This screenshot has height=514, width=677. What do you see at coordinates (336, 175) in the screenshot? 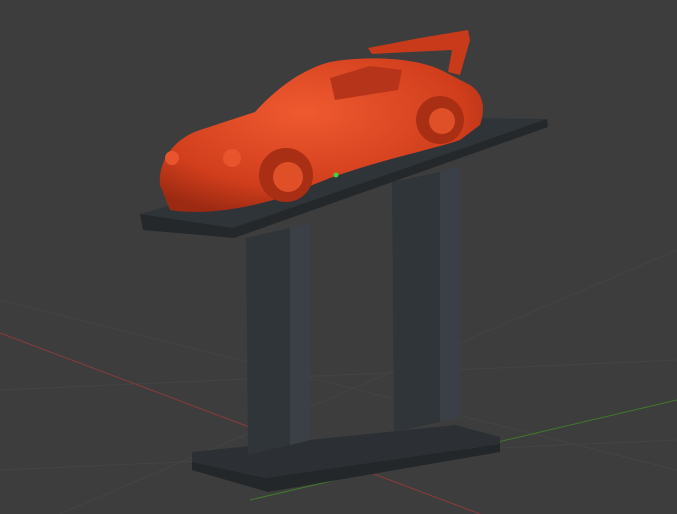
I see `origin-marker` at bounding box center [336, 175].